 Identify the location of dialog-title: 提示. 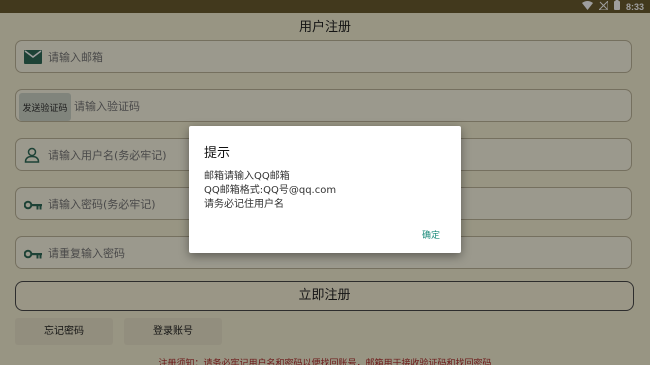
(217, 153).